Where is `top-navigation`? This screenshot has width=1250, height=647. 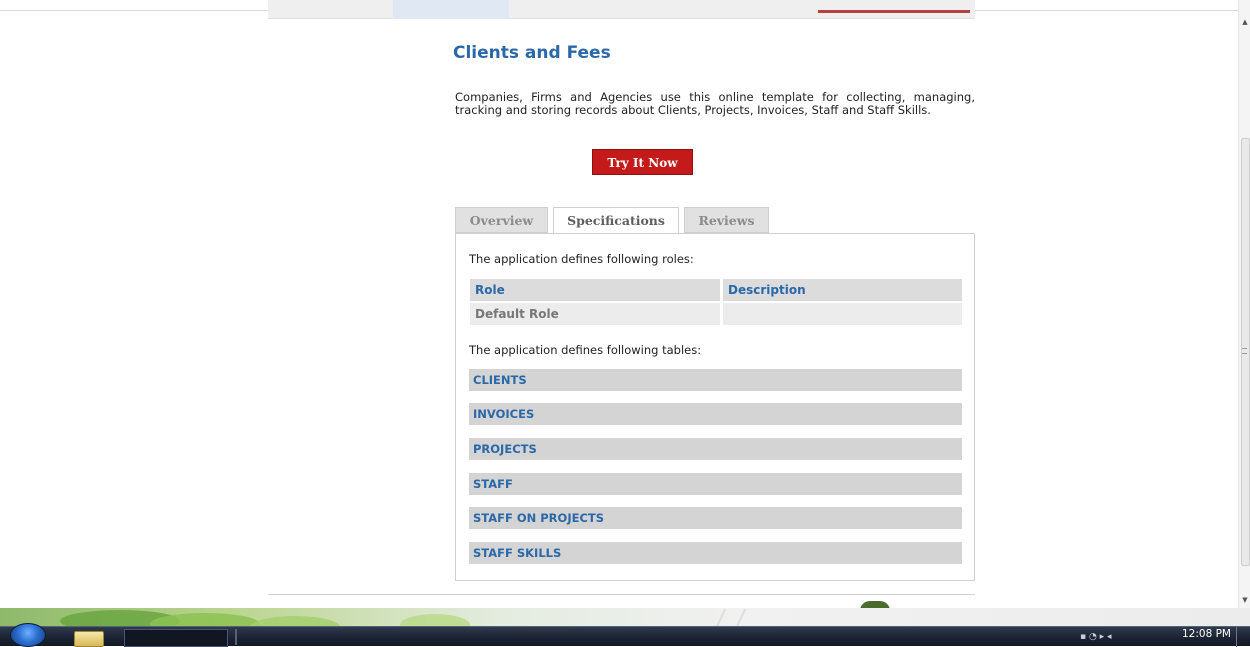 top-navigation is located at coordinates (621, 9).